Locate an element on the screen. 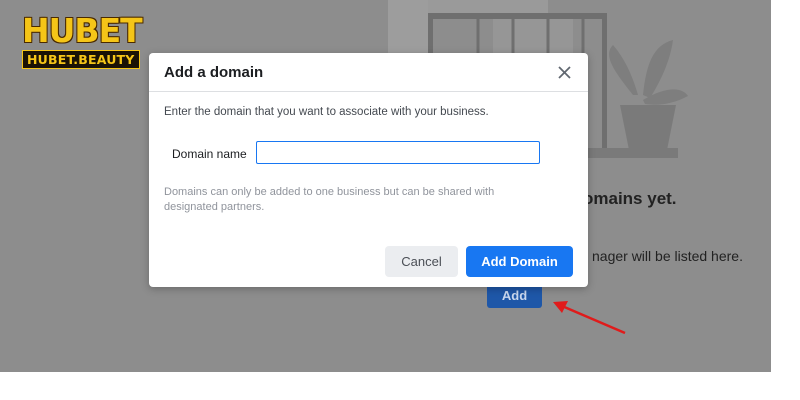  domain-name-input is located at coordinates (398, 152).